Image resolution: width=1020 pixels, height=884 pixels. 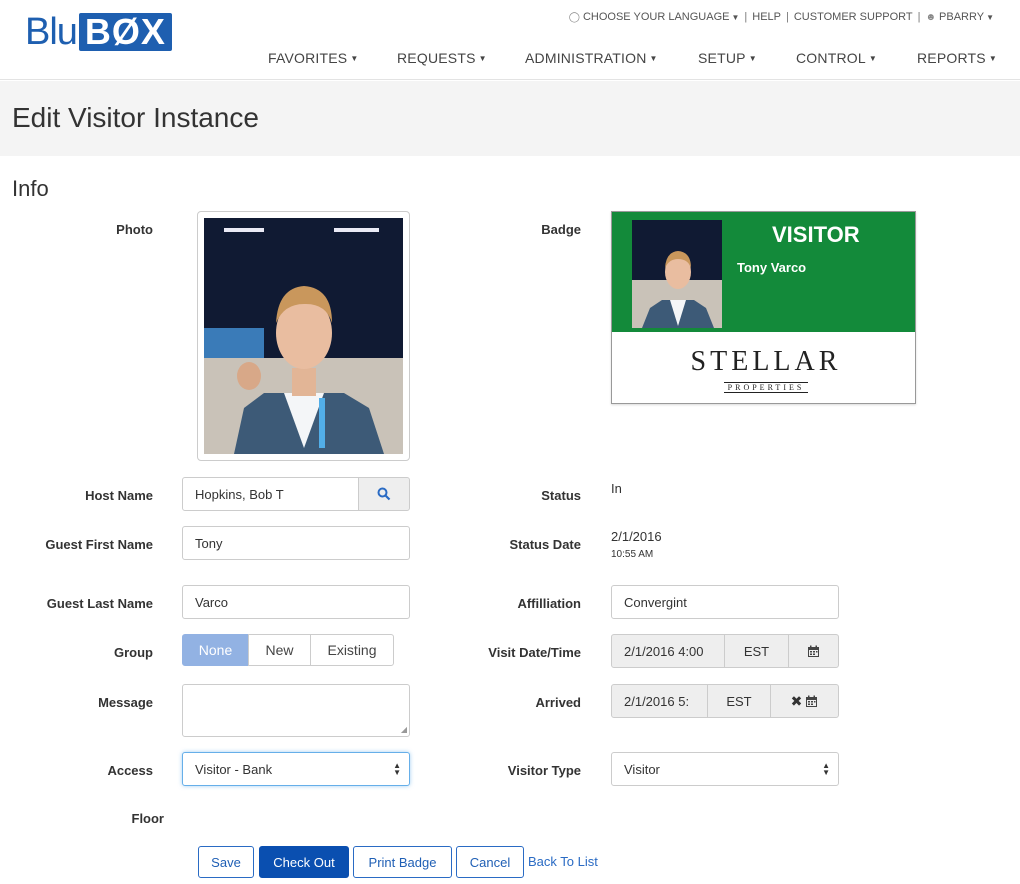 What do you see at coordinates (30, 188) in the screenshot?
I see `section-title-info: Info` at bounding box center [30, 188].